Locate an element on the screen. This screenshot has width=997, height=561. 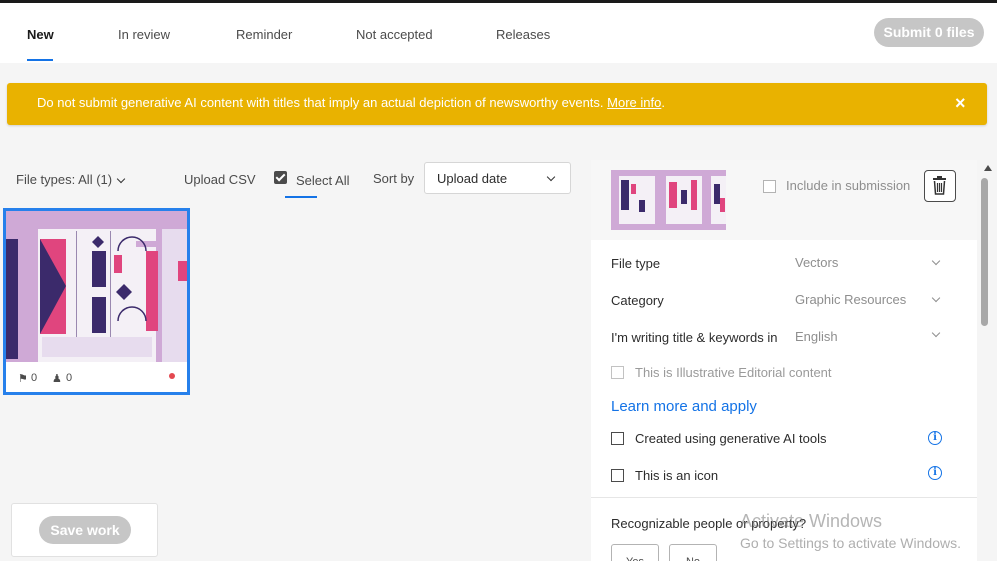
is-icon-checkbox is located at coordinates (617, 475).